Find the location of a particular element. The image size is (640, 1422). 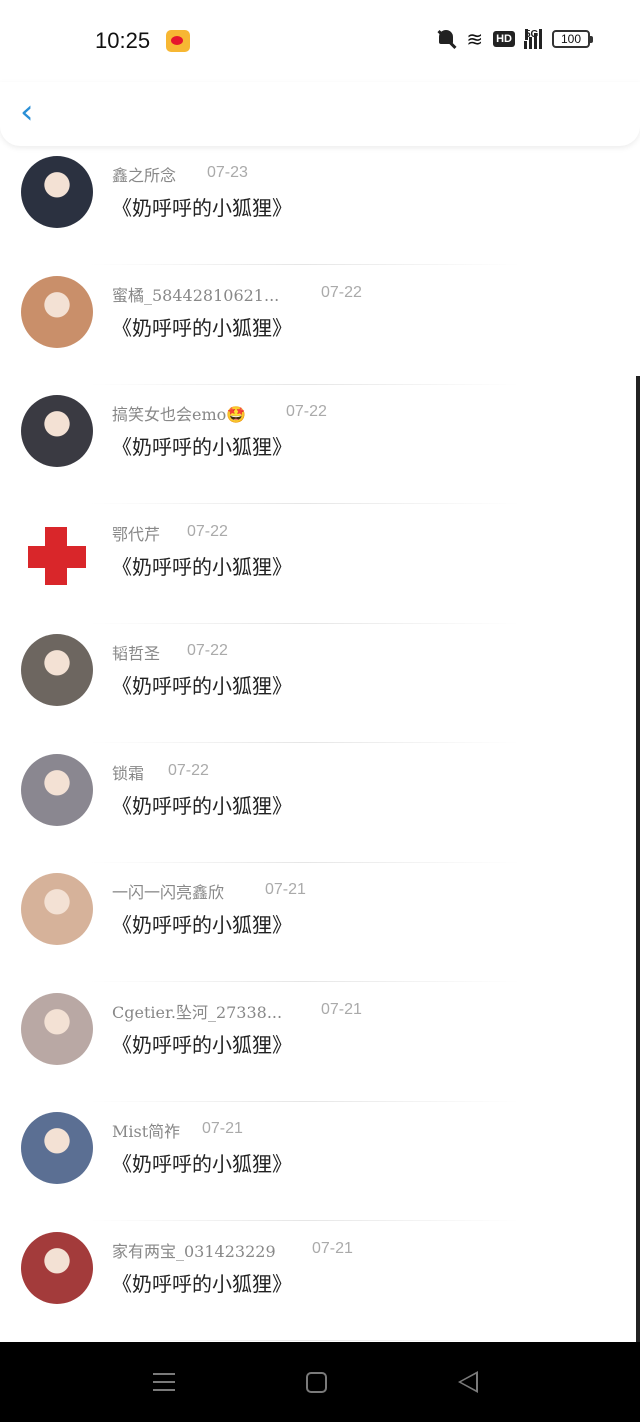

user-name: 搞笑女也会emo🤩 is located at coordinates (179, 414).